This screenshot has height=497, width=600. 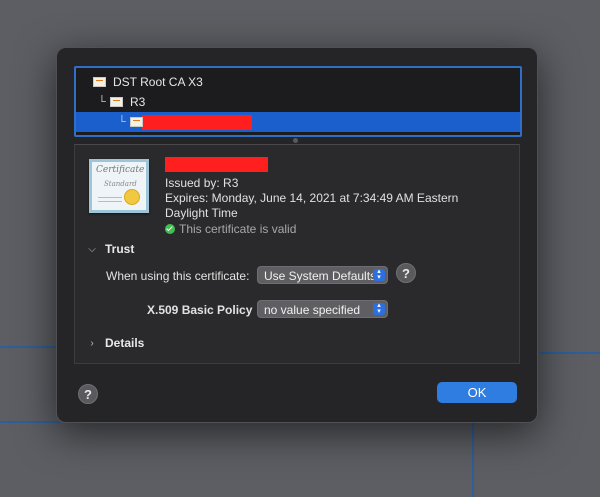 I want to click on policy-popup: no value specified ▴ ▾, so click(x=322, y=309).